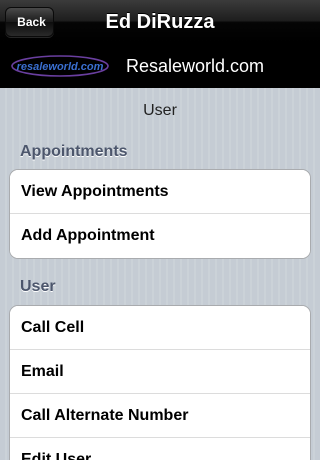 This screenshot has width=320, height=460. What do you see at coordinates (38, 286) in the screenshot?
I see `section-header-user: User` at bounding box center [38, 286].